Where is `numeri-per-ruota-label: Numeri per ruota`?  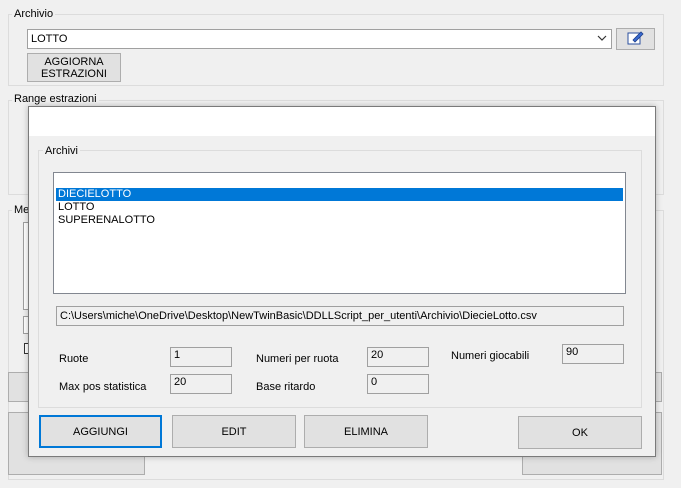
numeri-per-ruota-label: Numeri per ruota is located at coordinates (297, 359).